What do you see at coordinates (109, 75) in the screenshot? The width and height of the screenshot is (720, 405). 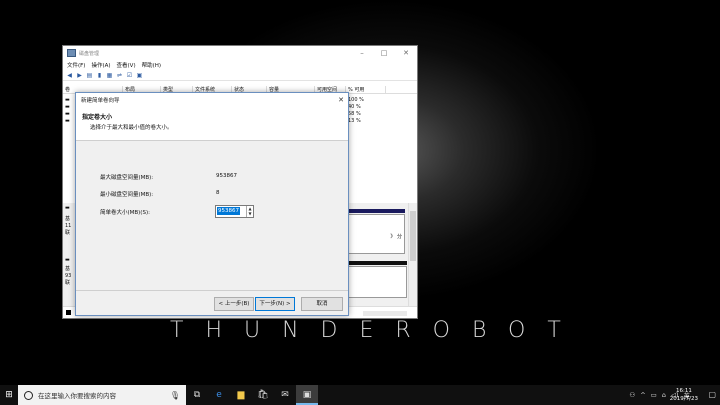 I see `properties-icon: ▦` at bounding box center [109, 75].